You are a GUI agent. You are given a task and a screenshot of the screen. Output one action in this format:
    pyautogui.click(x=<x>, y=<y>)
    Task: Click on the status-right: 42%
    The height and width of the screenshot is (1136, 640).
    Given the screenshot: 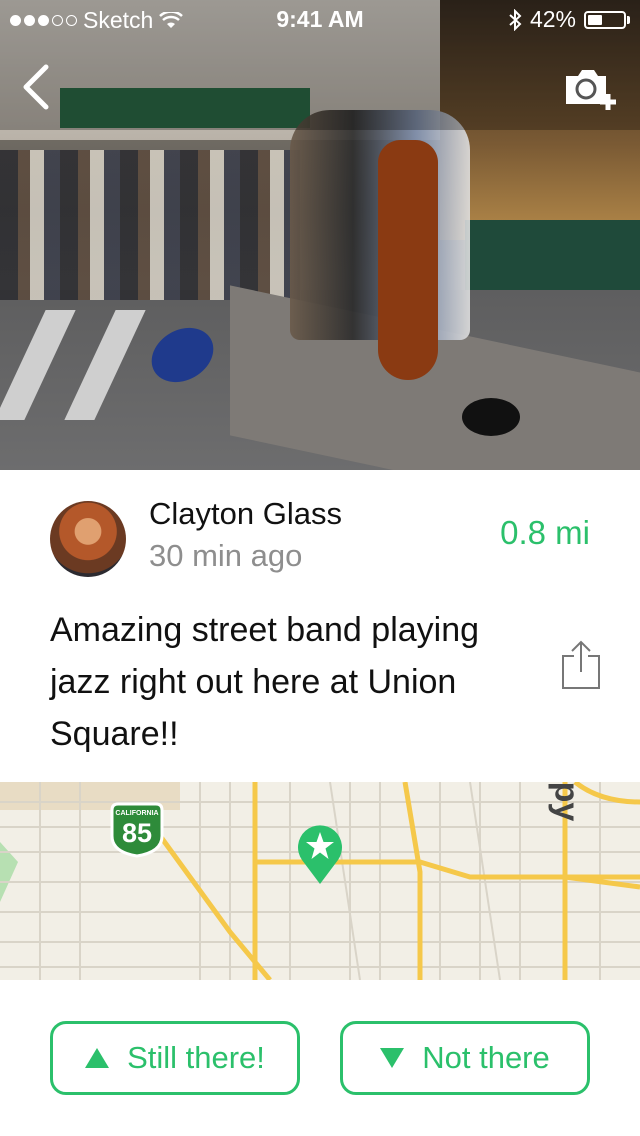 What is the action you would take?
    pyautogui.click(x=569, y=19)
    